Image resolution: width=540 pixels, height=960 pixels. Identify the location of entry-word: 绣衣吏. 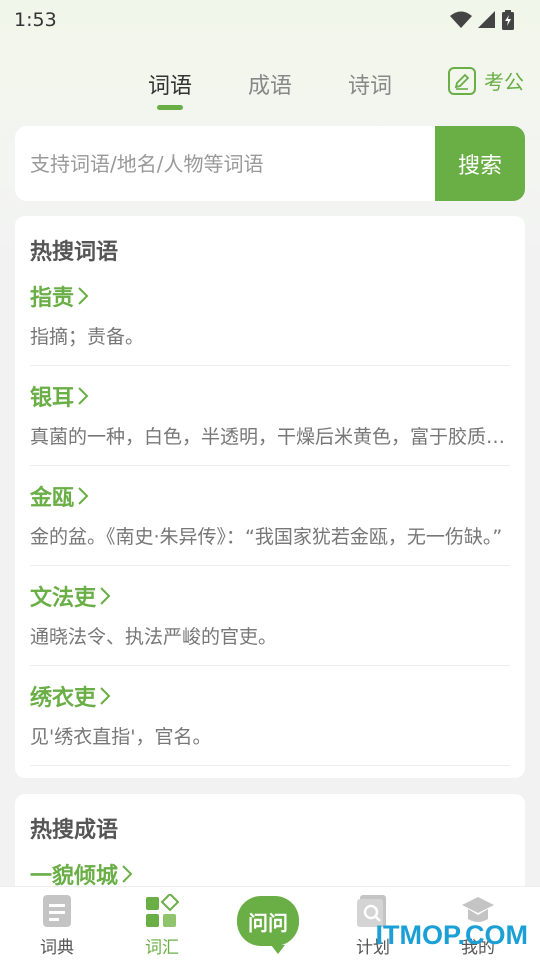
(270, 696).